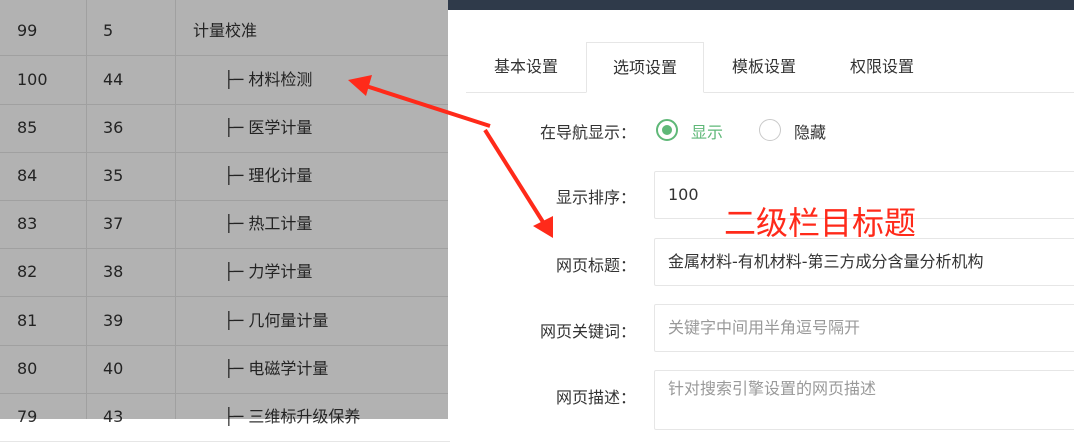 The height and width of the screenshot is (442, 1074). I want to click on annotation-arrows, so click(450, 156).